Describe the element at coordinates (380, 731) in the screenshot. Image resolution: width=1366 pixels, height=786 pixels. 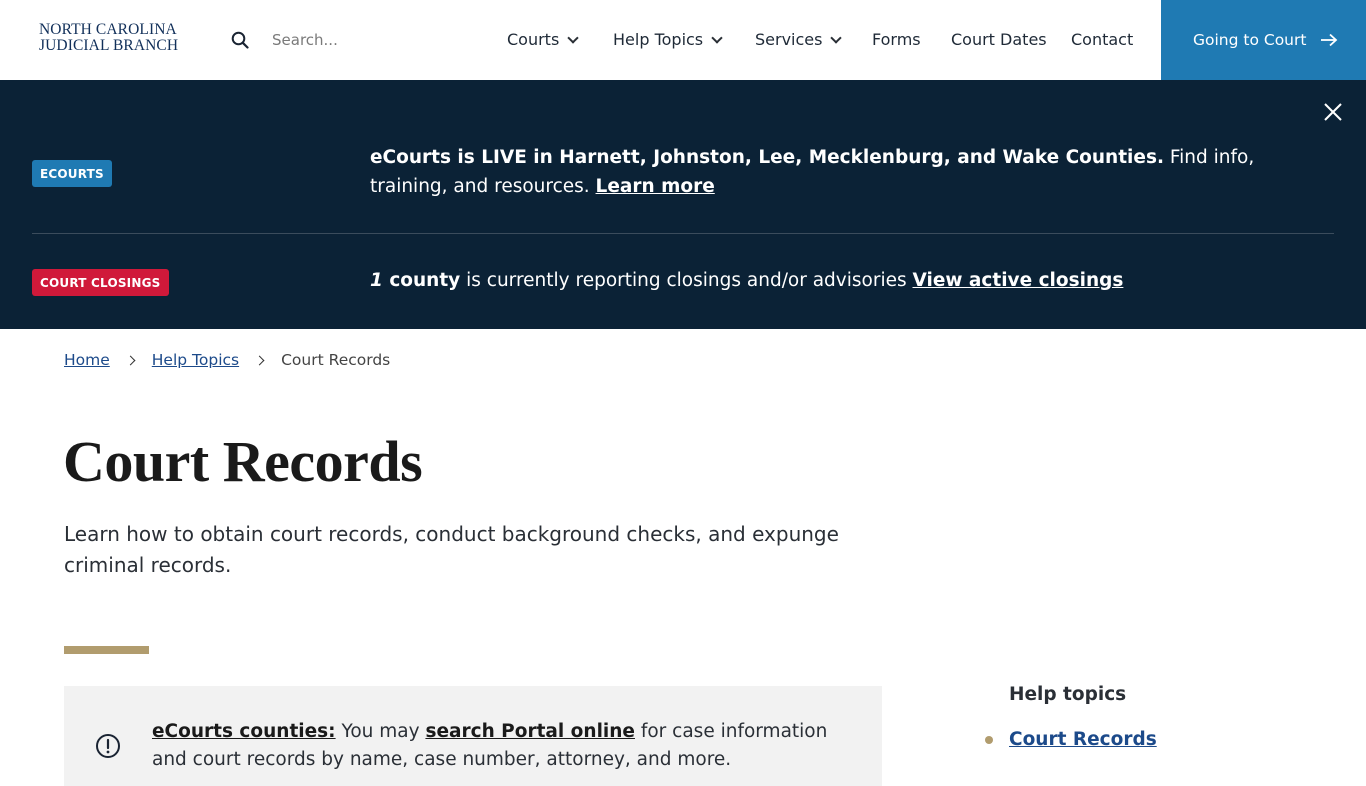
I see `notice-mid: You may` at that location.